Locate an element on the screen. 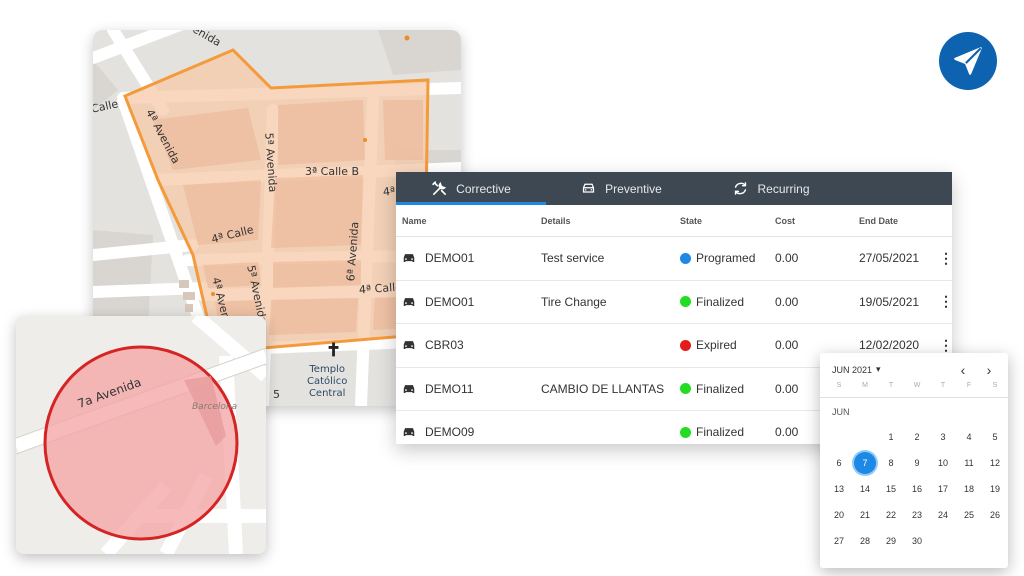  day-cell: 25 is located at coordinates (969, 515).